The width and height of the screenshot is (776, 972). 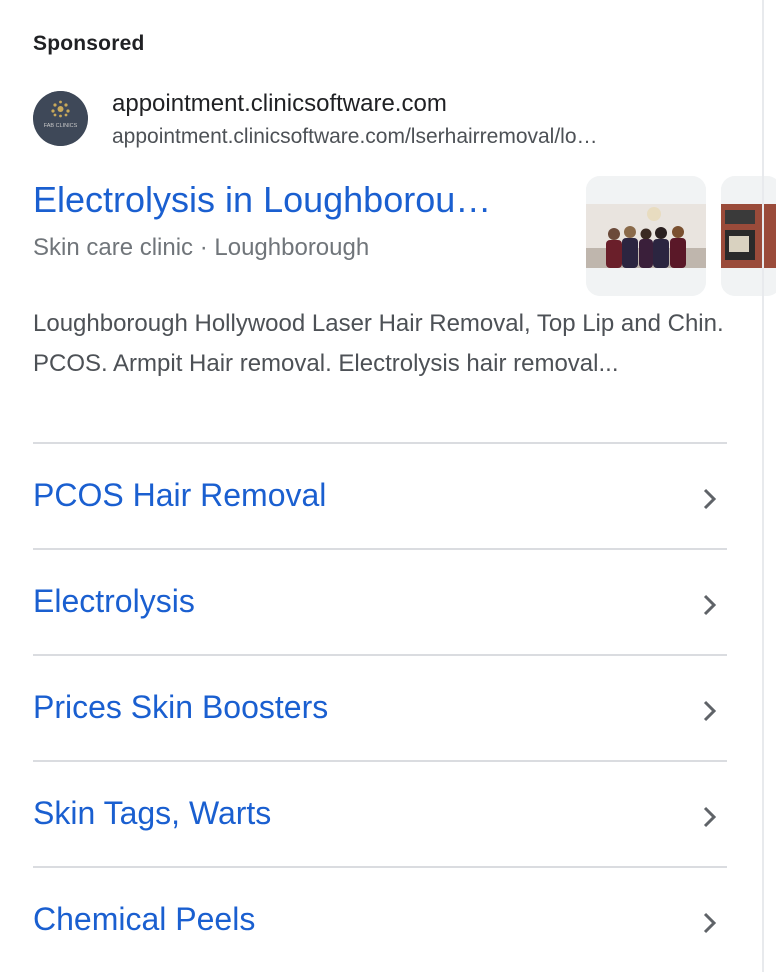 I want to click on clinic-logo-graphic: FAB CLINICS, so click(x=60, y=118).